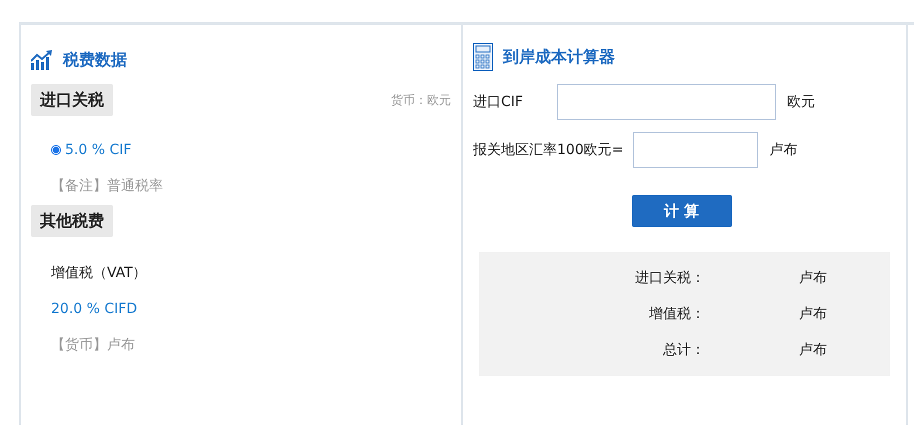 Image resolution: width=914 pixels, height=447 pixels. What do you see at coordinates (72, 221) in the screenshot?
I see `section-heading: 其他税费` at bounding box center [72, 221].